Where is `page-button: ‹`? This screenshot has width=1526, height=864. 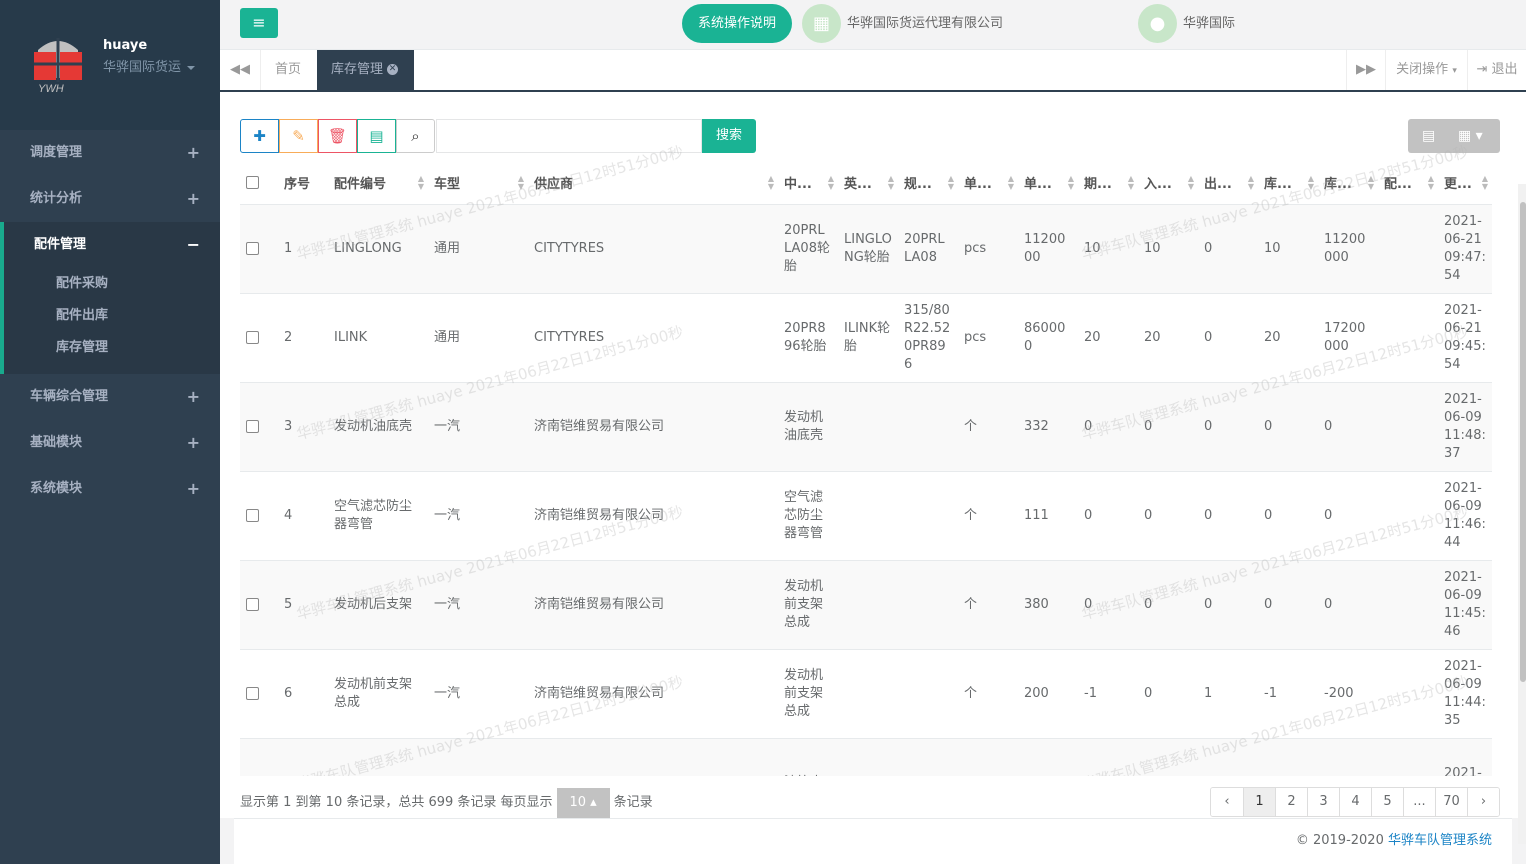 page-button: ‹ is located at coordinates (1227, 802).